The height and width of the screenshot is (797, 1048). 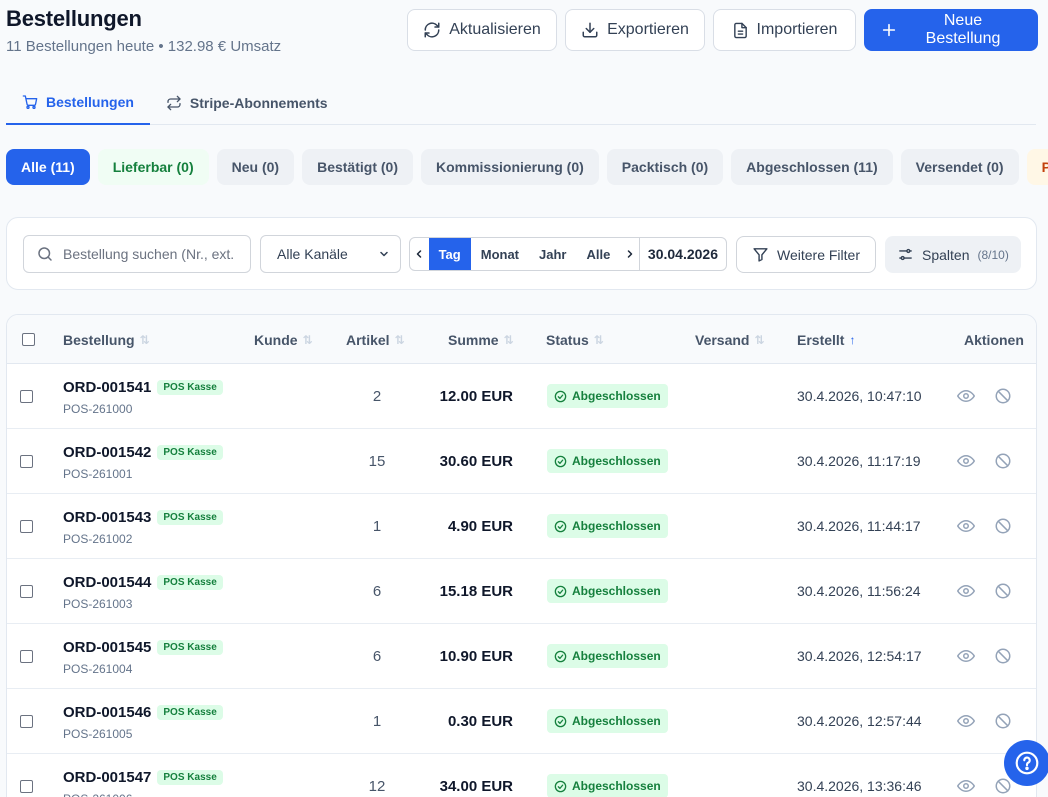 I want to click on new-order-button: Neue Bestellung, so click(x=951, y=30).